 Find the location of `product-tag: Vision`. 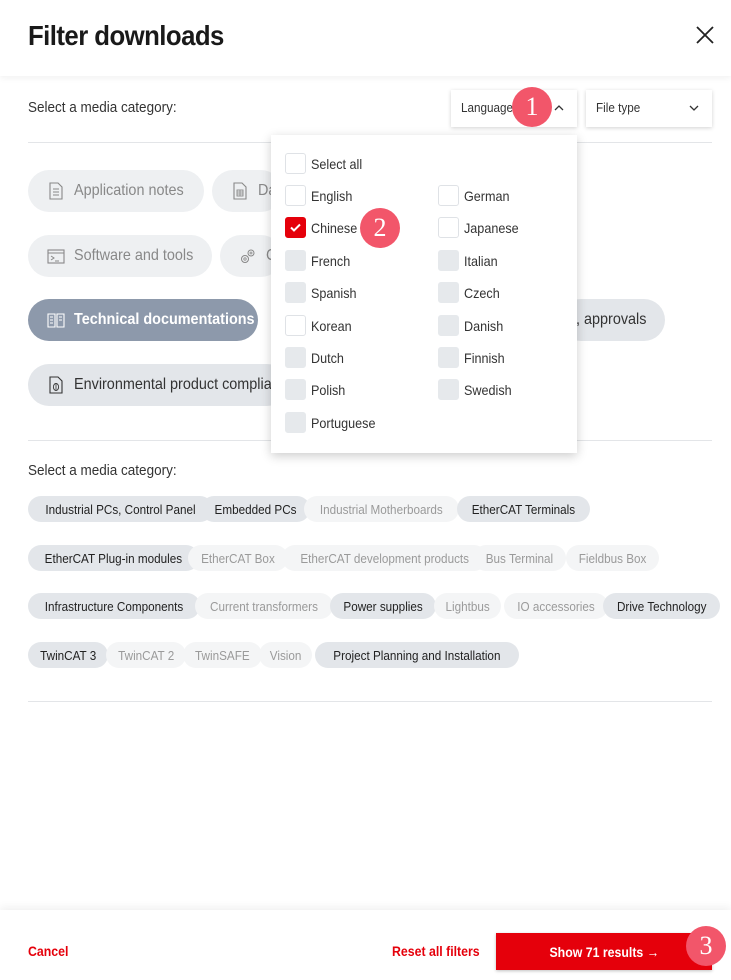

product-tag: Vision is located at coordinates (286, 655).